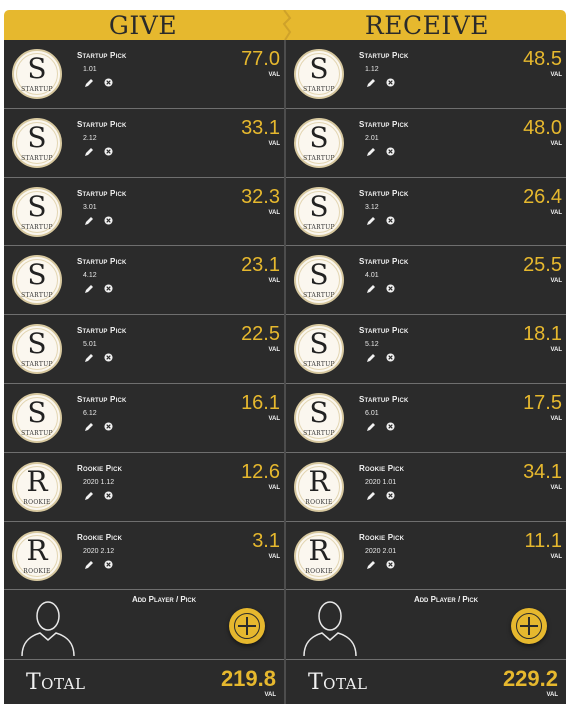 The image size is (574, 710). What do you see at coordinates (90, 207) in the screenshot?
I see `pick-detail: 3.01` at bounding box center [90, 207].